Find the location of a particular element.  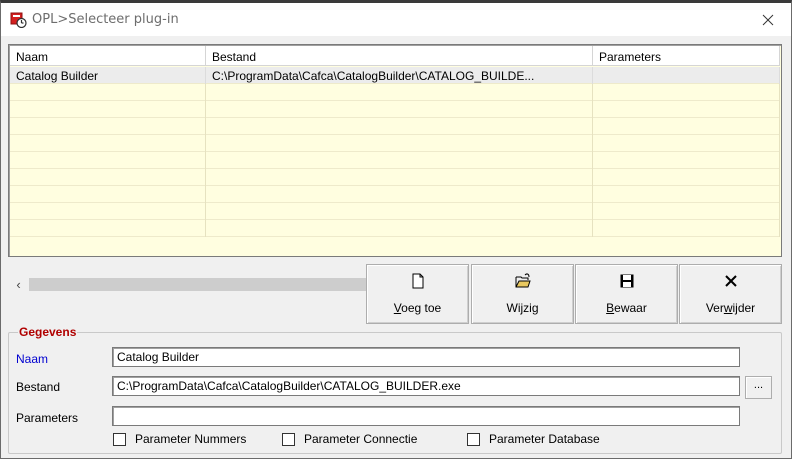

delete-button-label: Verwijder is located at coordinates (730, 308).